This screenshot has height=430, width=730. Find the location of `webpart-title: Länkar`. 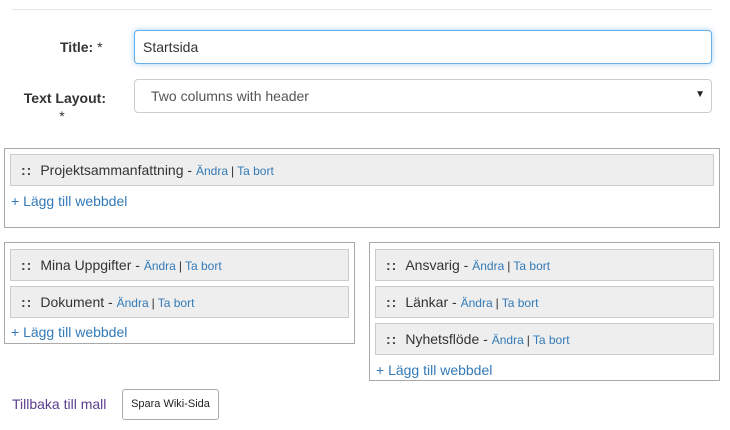

webpart-title: Länkar is located at coordinates (427, 302).